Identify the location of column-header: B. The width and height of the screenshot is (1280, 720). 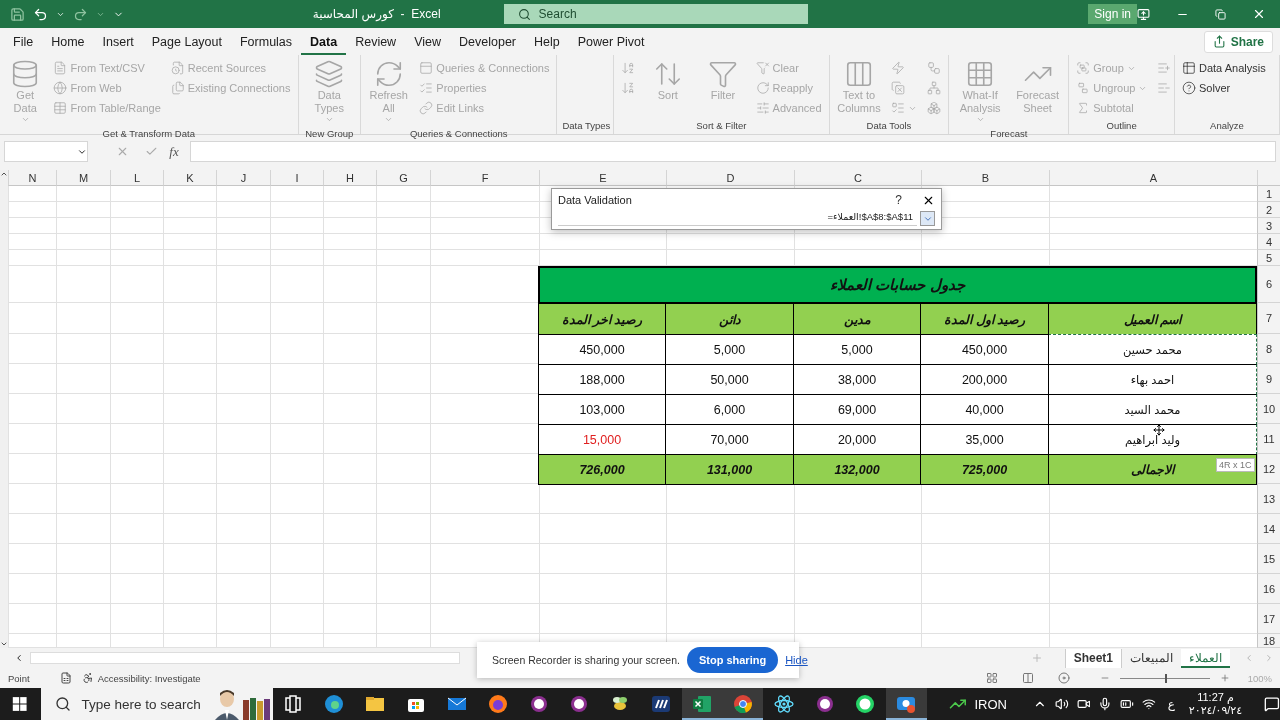
(985, 178).